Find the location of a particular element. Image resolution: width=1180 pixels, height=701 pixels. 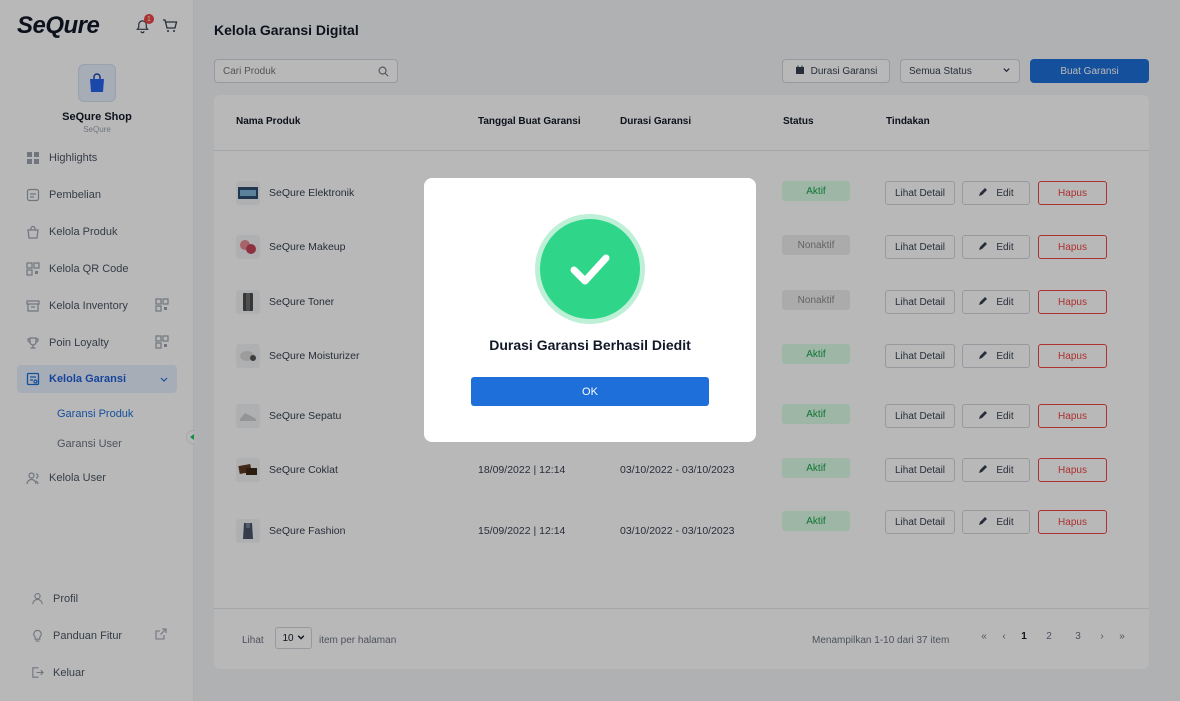

ok-button: OK is located at coordinates (590, 391).